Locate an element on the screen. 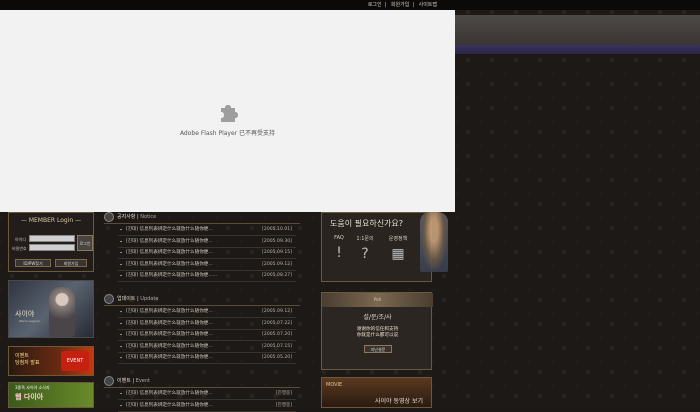  character-banner: 사이야 Warrs Legend is located at coordinates (51, 309).